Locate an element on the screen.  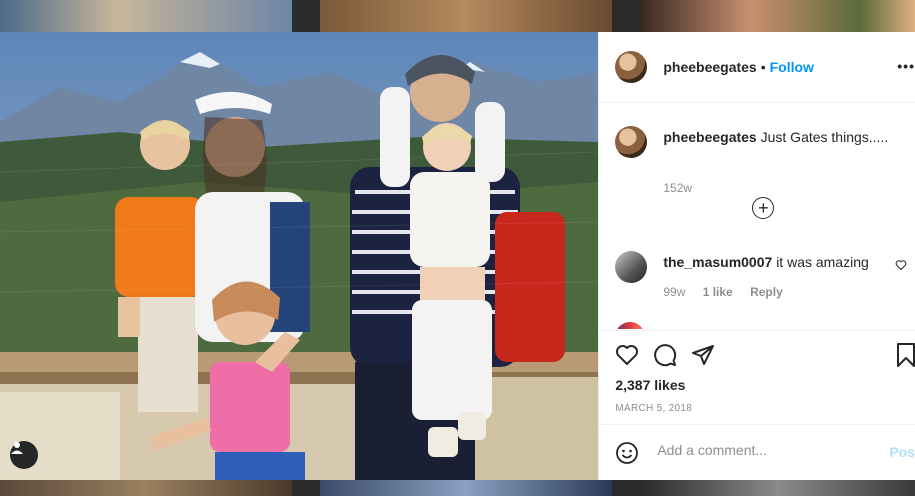
action-icons is located at coordinates (665, 355).